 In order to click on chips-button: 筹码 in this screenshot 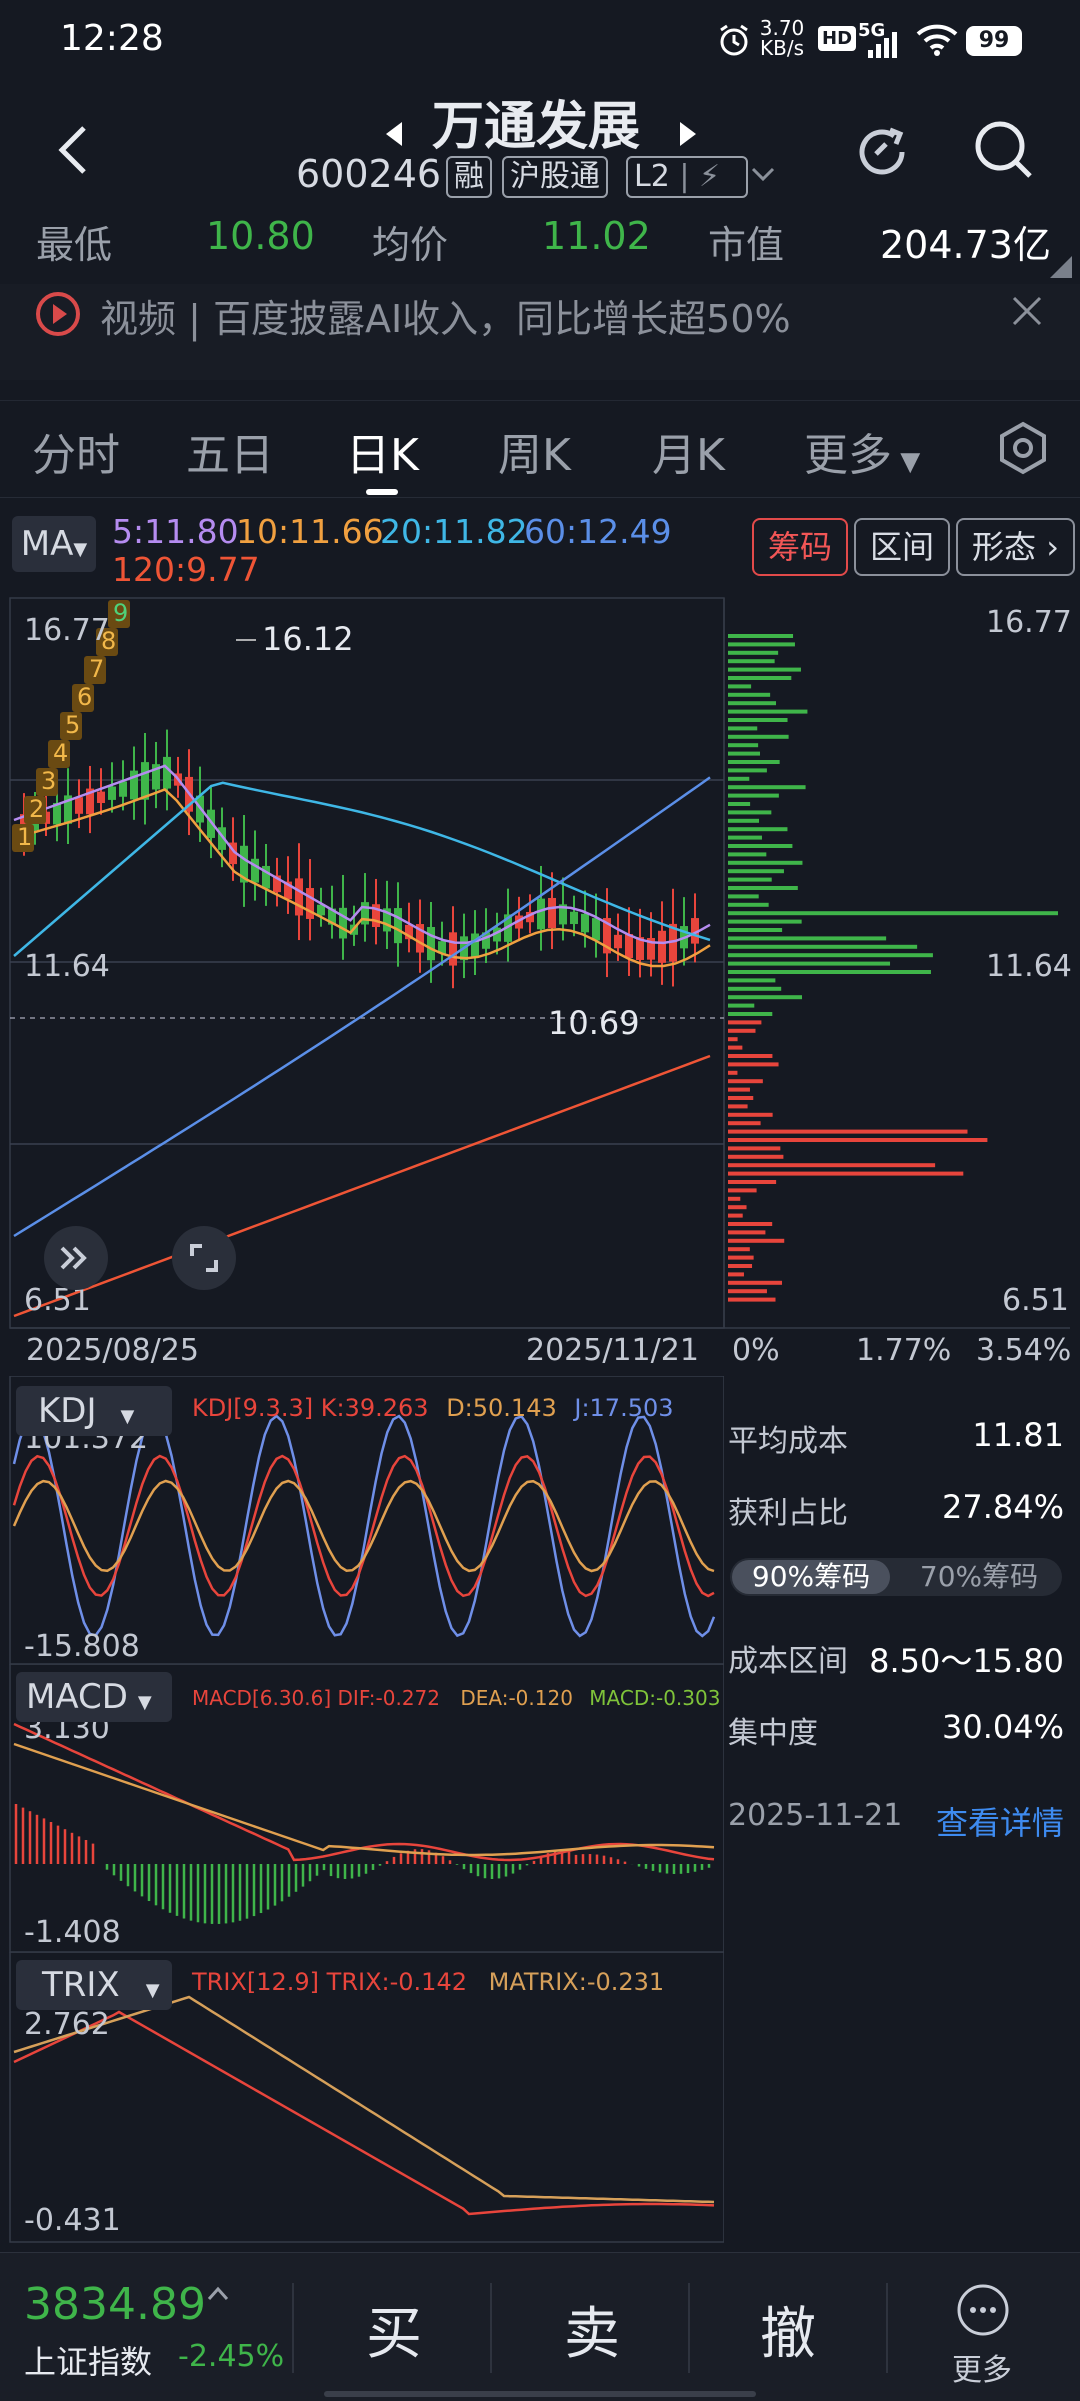, I will do `click(800, 547)`.